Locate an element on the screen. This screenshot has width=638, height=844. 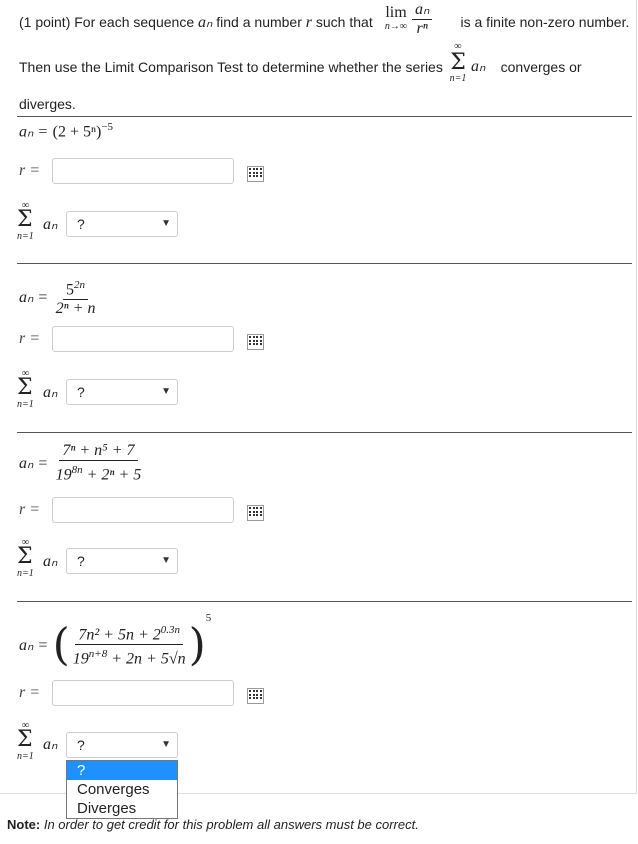
convergence-dropdown-list: ? Converges Diverges is located at coordinates (122, 789).